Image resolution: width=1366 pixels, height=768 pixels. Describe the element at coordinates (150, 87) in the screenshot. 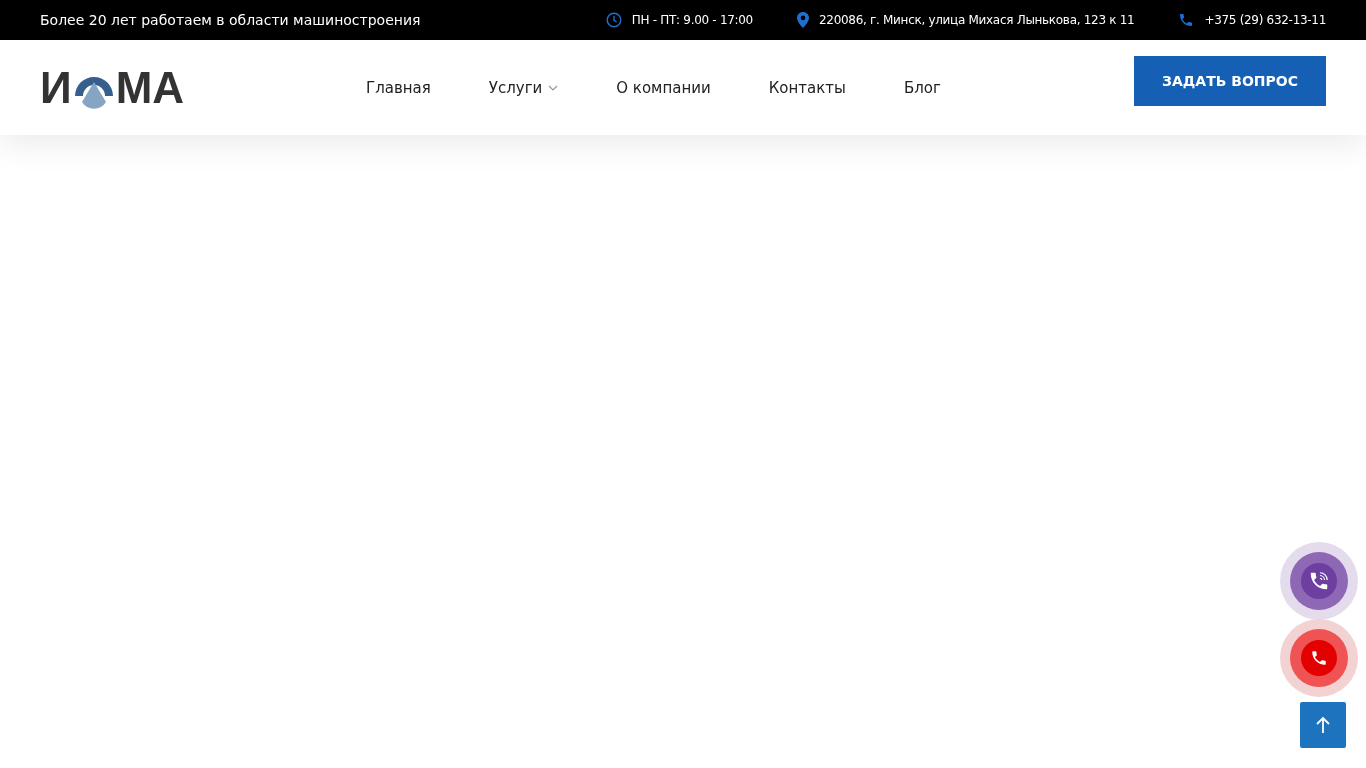

I see `logo-text: МА` at that location.